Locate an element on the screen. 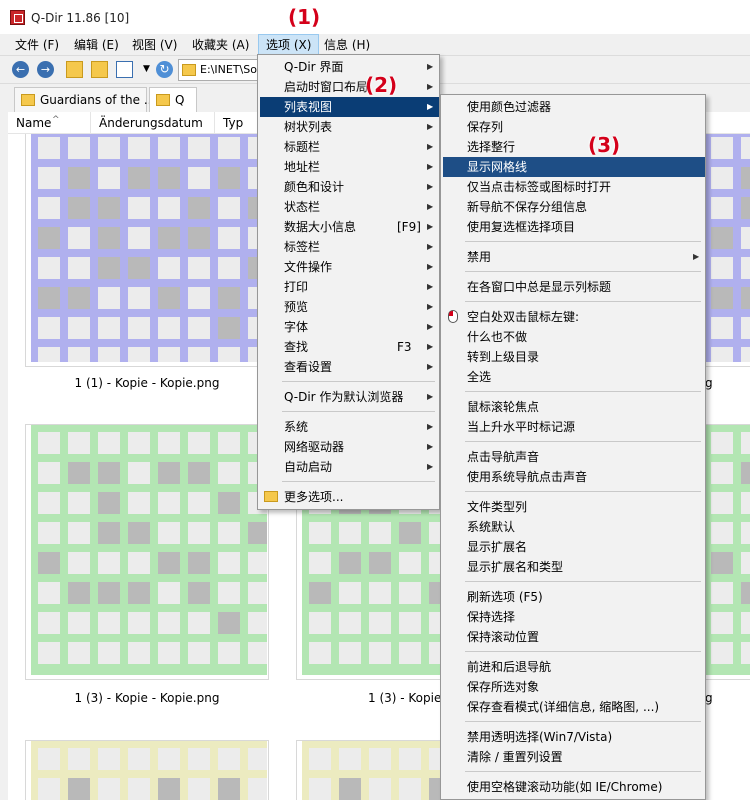 The image size is (750, 800). menu-item: 保持选择 is located at coordinates (574, 617).